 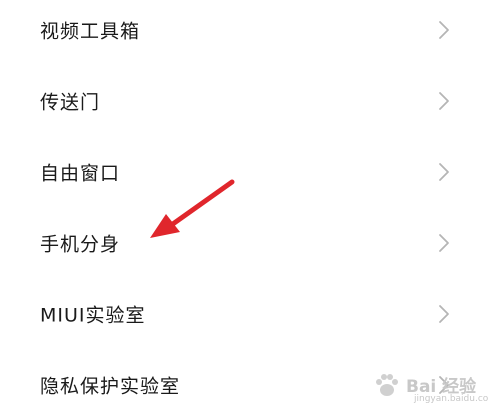 I want to click on watermark-subtext: jingyan.baidu.com, so click(x=451, y=399).